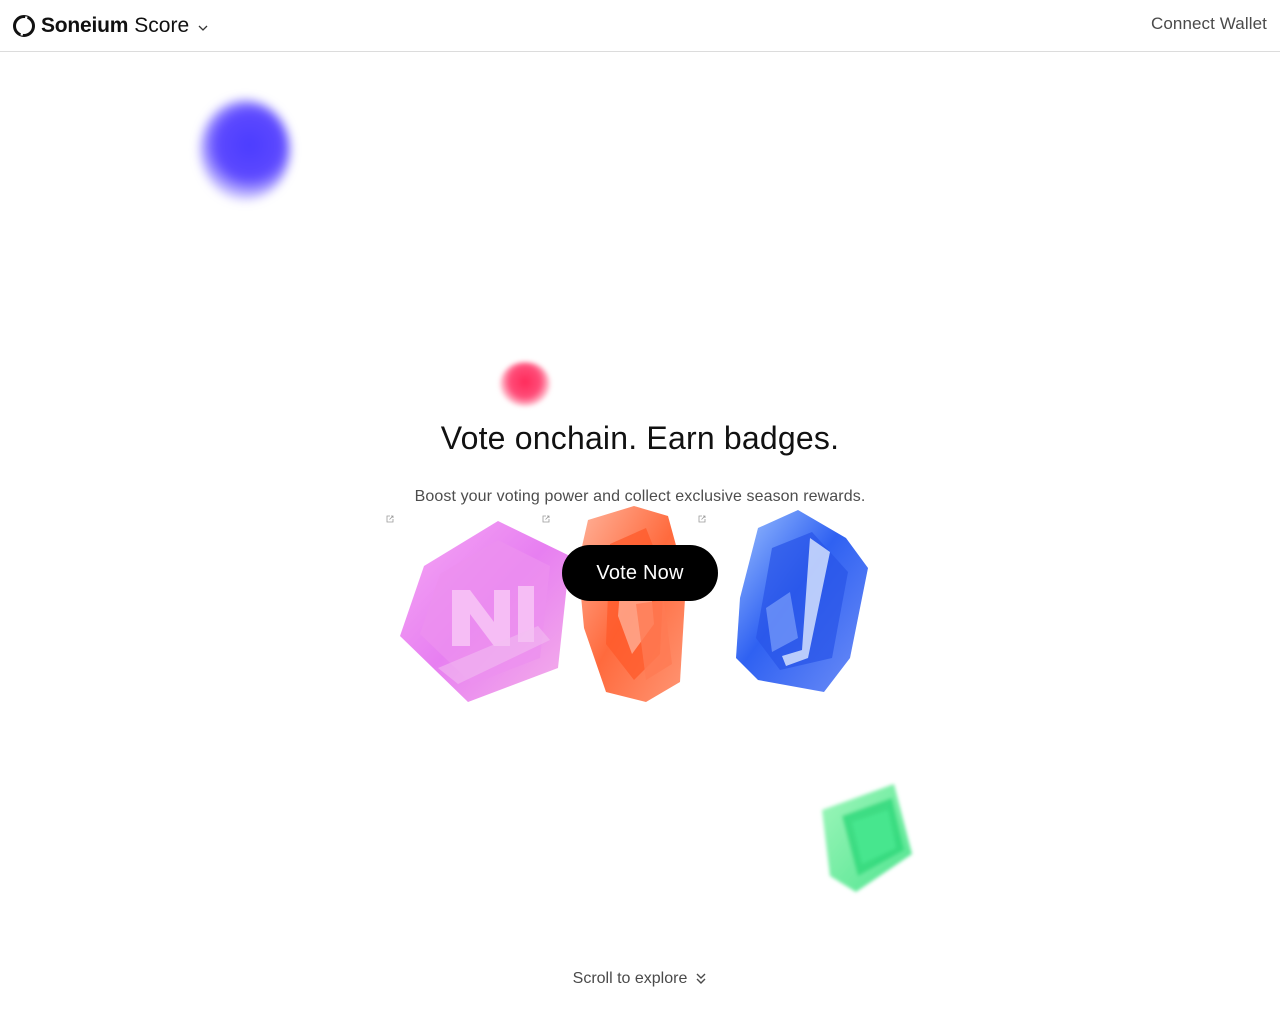 The image size is (1280, 1024). Describe the element at coordinates (162, 25) in the screenshot. I see `brand-product-name: Score` at that location.